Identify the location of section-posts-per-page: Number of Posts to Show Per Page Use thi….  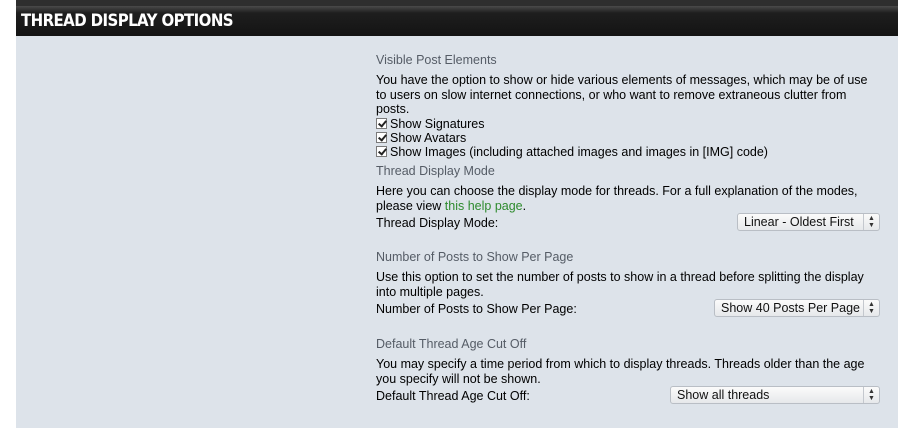
(628, 283).